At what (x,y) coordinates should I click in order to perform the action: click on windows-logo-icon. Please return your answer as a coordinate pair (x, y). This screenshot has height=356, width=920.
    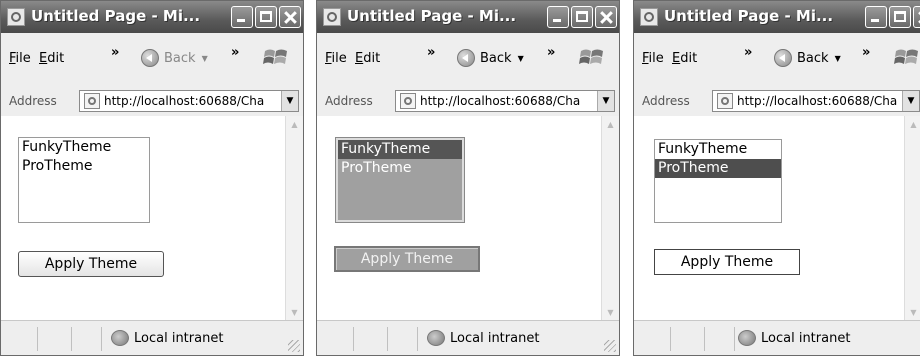
    Looking at the image, I should click on (591, 56).